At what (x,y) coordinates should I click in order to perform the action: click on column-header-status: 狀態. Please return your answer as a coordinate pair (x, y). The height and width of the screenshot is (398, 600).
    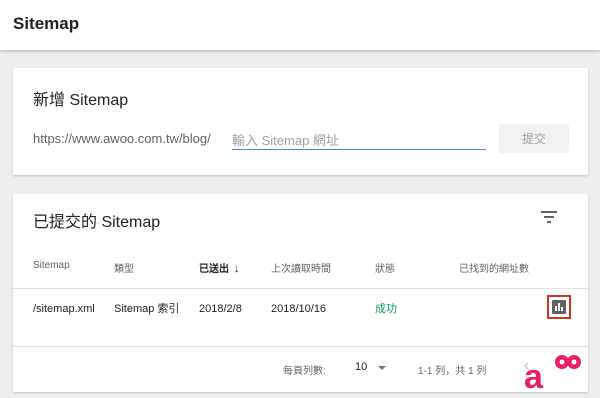
    Looking at the image, I should click on (385, 267).